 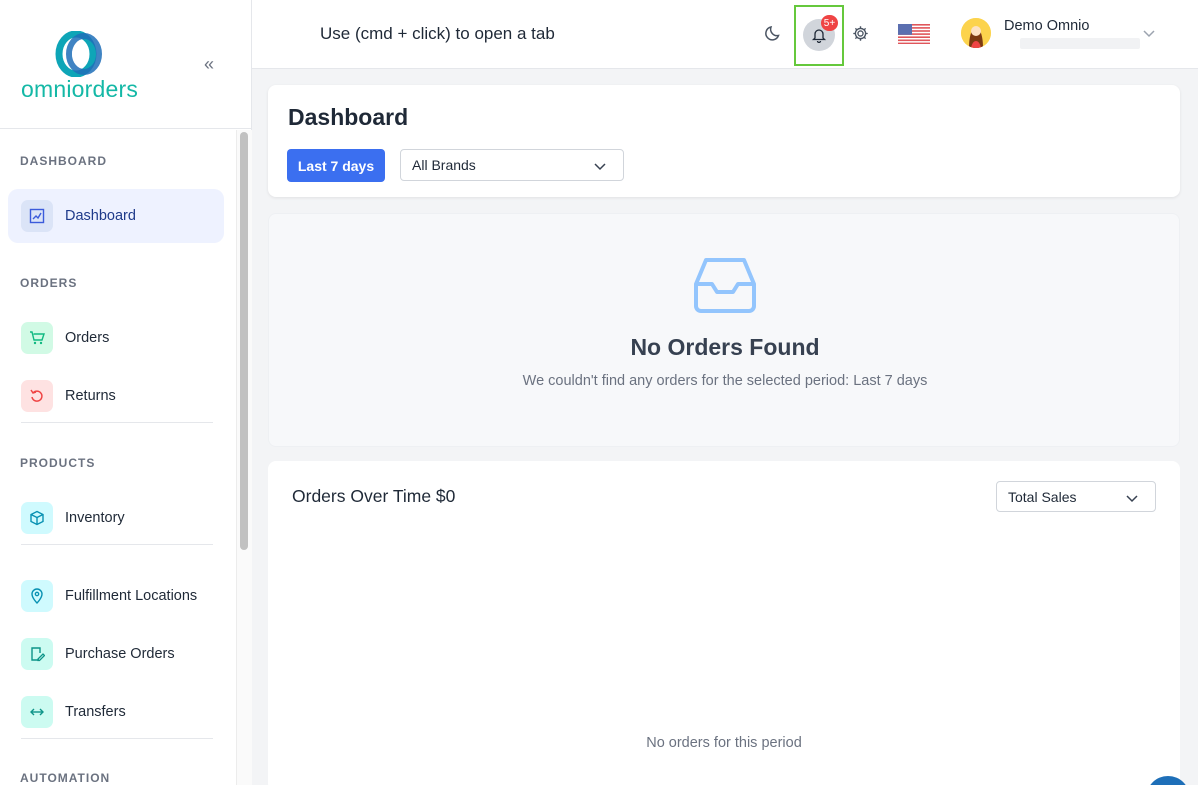 What do you see at coordinates (49, 283) in the screenshot?
I see `section-title-orders: ORDERS` at bounding box center [49, 283].